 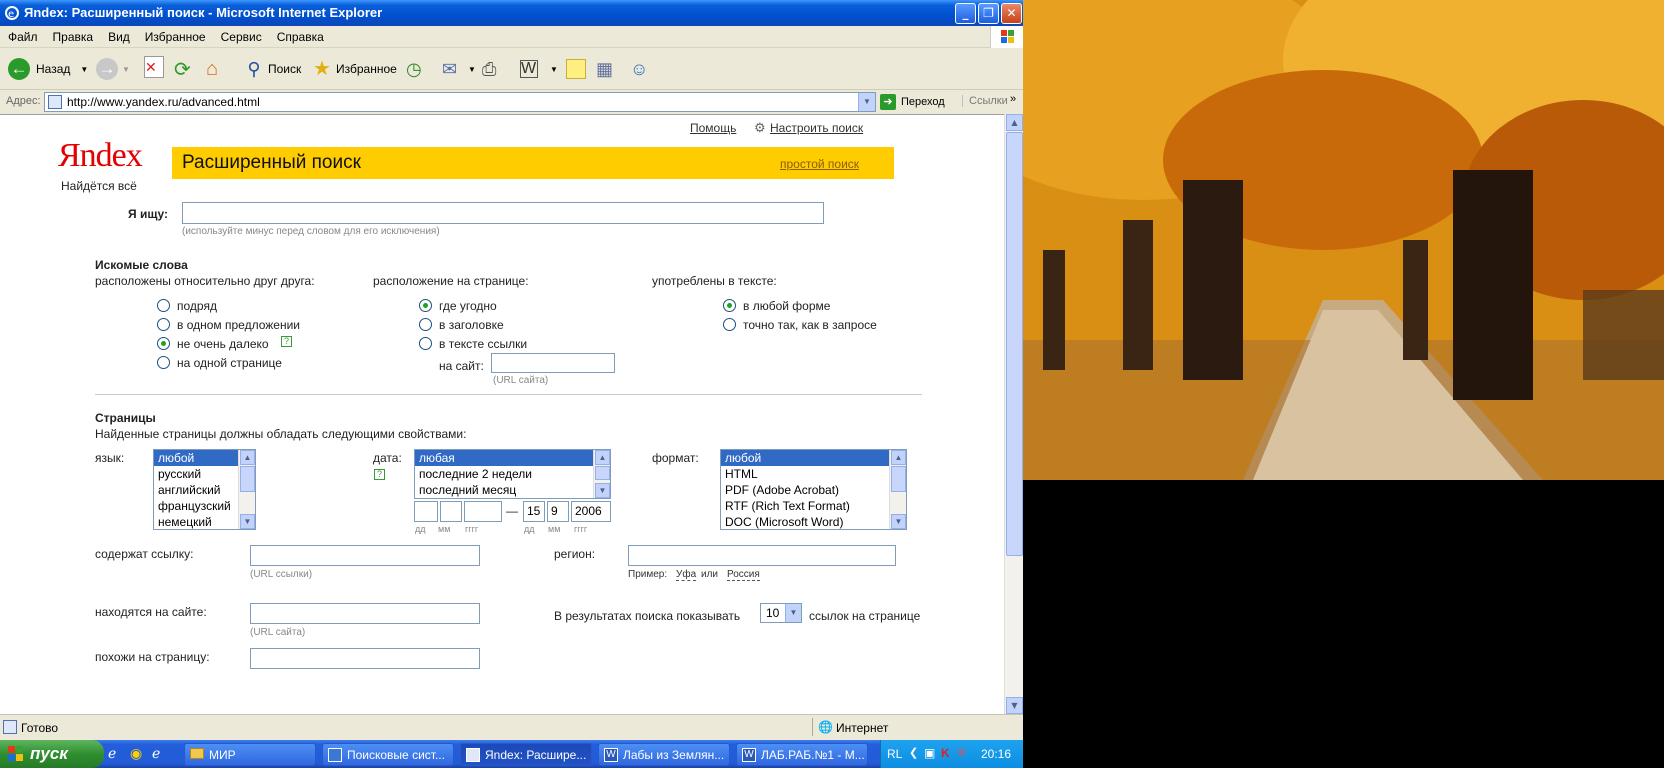 What do you see at coordinates (713, 128) in the screenshot?
I see `help-link: Помощь` at bounding box center [713, 128].